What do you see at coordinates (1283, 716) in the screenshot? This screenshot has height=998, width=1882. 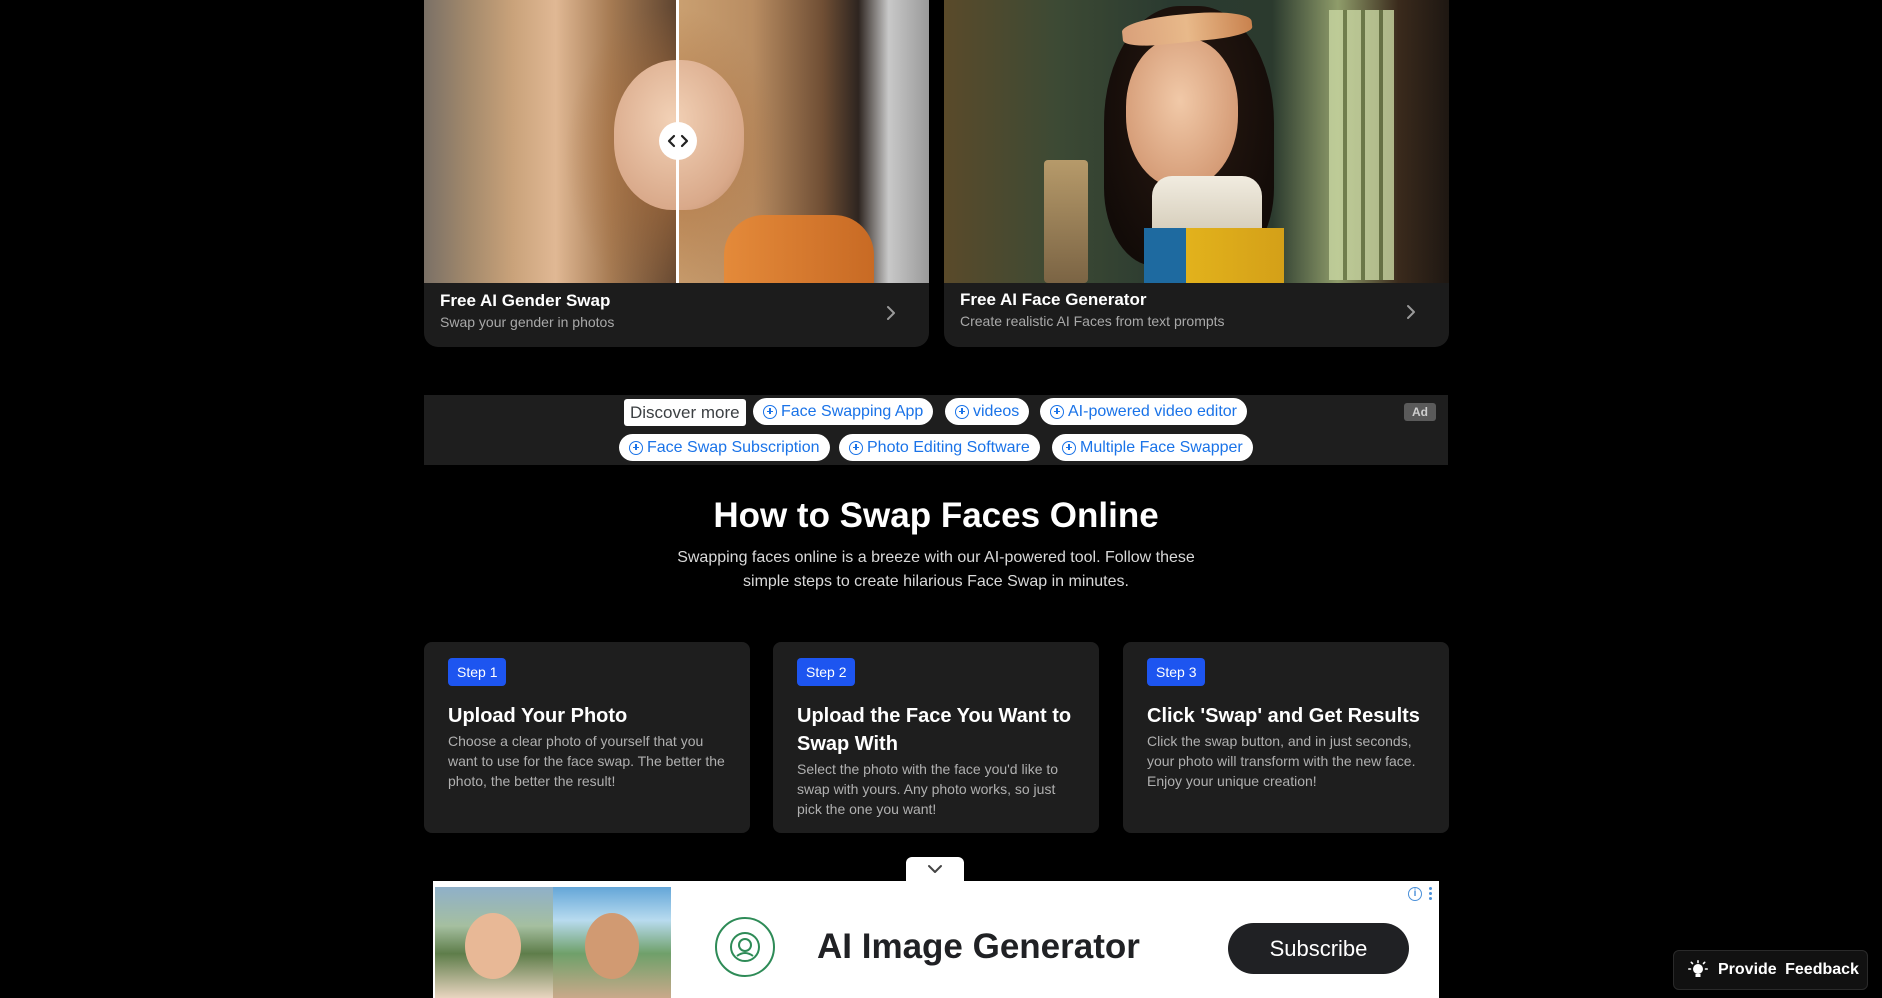 I see `step-title: Click 'Swap' and Get Results` at bounding box center [1283, 716].